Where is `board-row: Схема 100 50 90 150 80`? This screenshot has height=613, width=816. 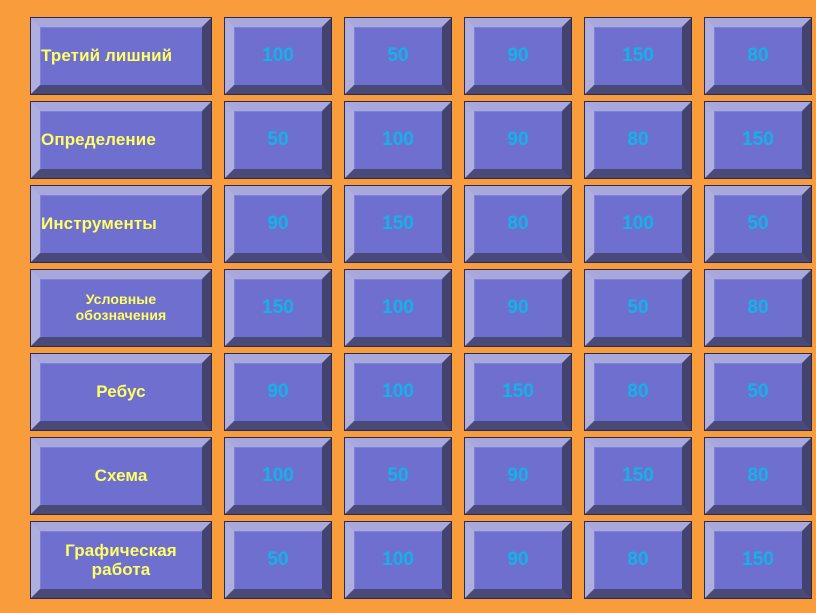 board-row: Схема 100 50 90 150 80 is located at coordinates (408, 476).